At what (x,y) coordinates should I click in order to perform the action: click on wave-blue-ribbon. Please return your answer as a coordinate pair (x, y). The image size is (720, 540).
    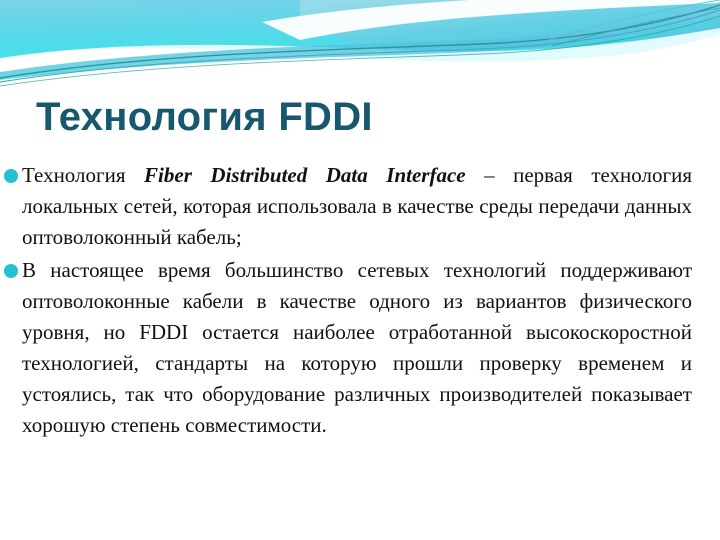
    Looking at the image, I should click on (360, 41).